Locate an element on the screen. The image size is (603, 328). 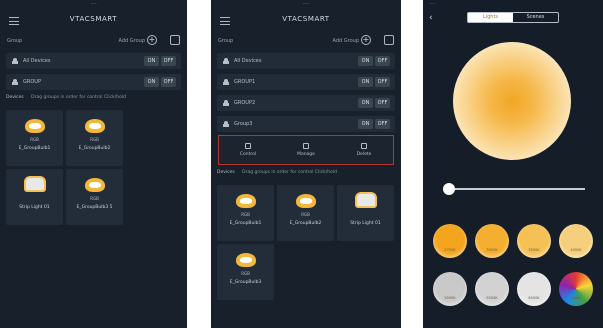
group-name: All Devices is located at coordinates (248, 61).